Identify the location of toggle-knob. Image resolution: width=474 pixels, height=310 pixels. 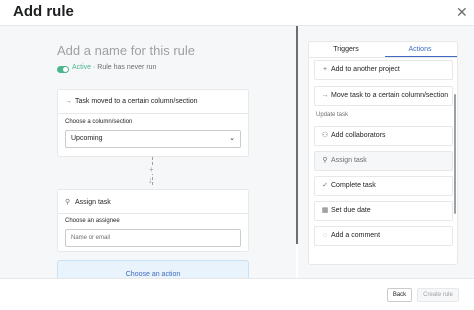
(65, 69).